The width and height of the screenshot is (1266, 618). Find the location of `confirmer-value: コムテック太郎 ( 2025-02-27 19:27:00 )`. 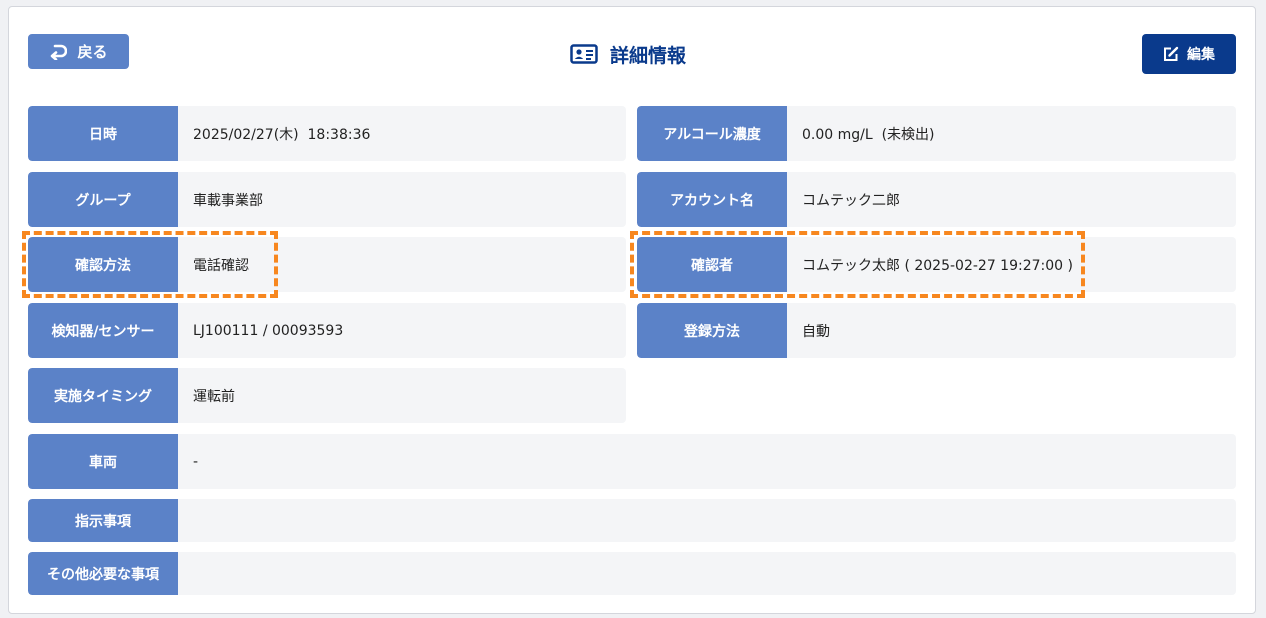

confirmer-value: コムテック太郎 ( 2025-02-27 19:27:00 ) is located at coordinates (937, 265).